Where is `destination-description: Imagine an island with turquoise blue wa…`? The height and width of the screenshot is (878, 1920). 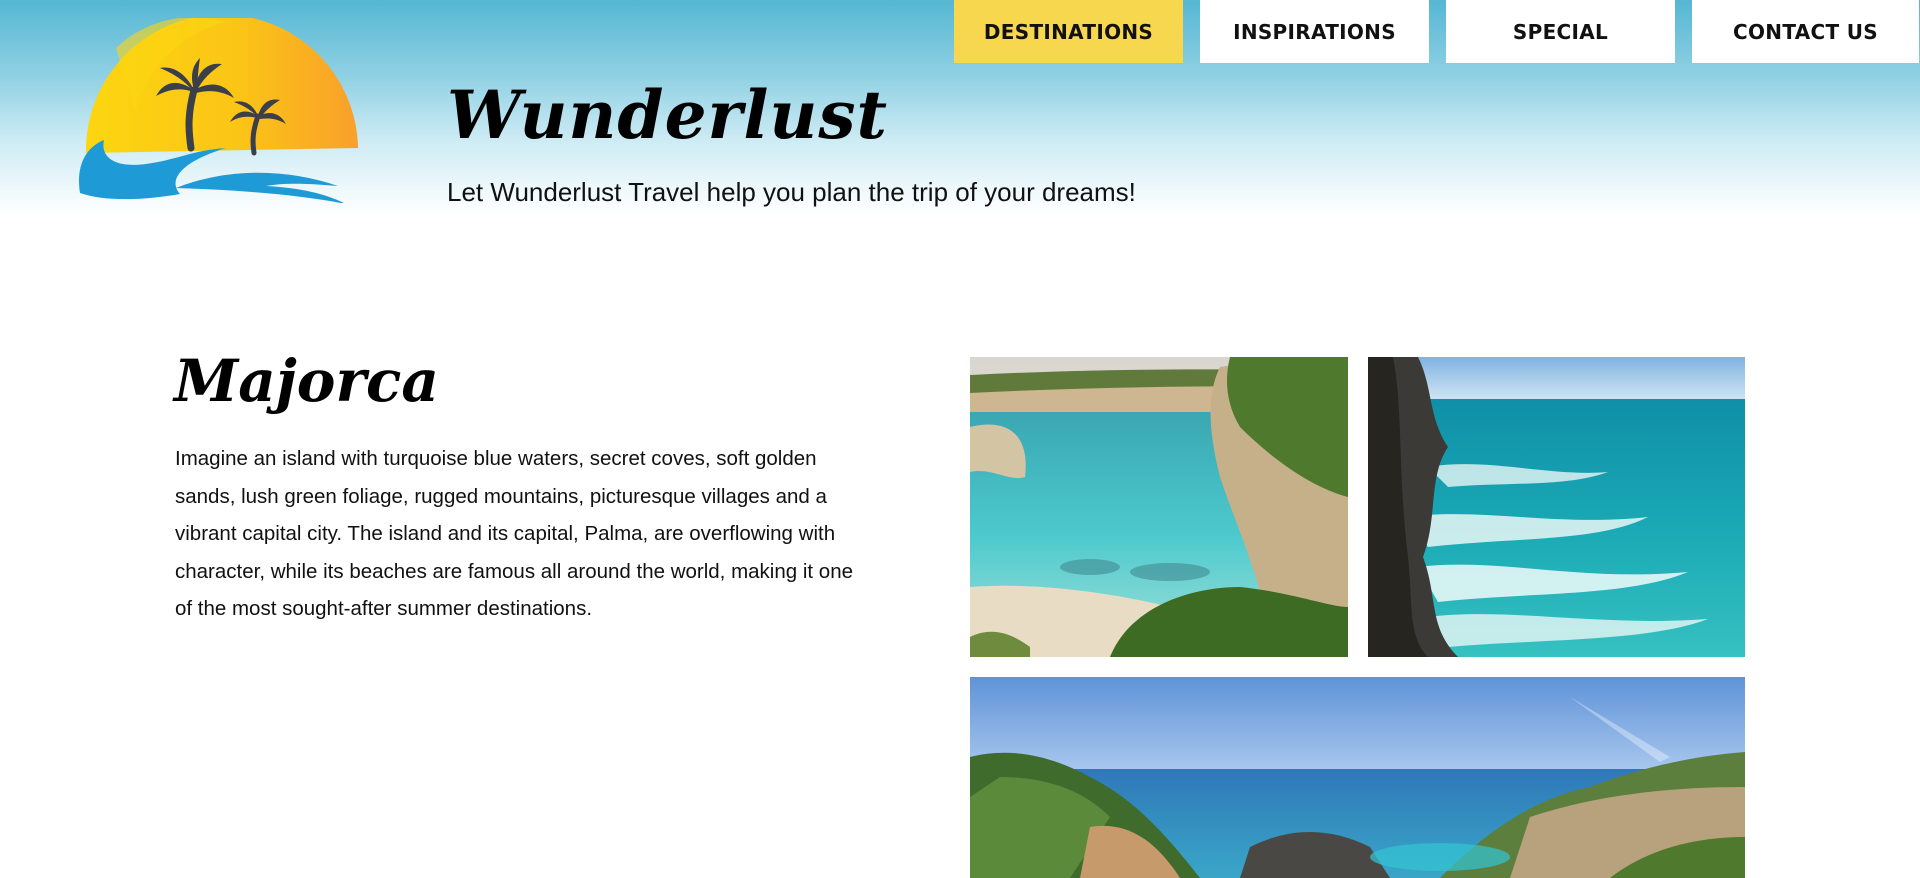
destination-description: Imagine an island with turquoise blue wa… is located at coordinates (514, 533).